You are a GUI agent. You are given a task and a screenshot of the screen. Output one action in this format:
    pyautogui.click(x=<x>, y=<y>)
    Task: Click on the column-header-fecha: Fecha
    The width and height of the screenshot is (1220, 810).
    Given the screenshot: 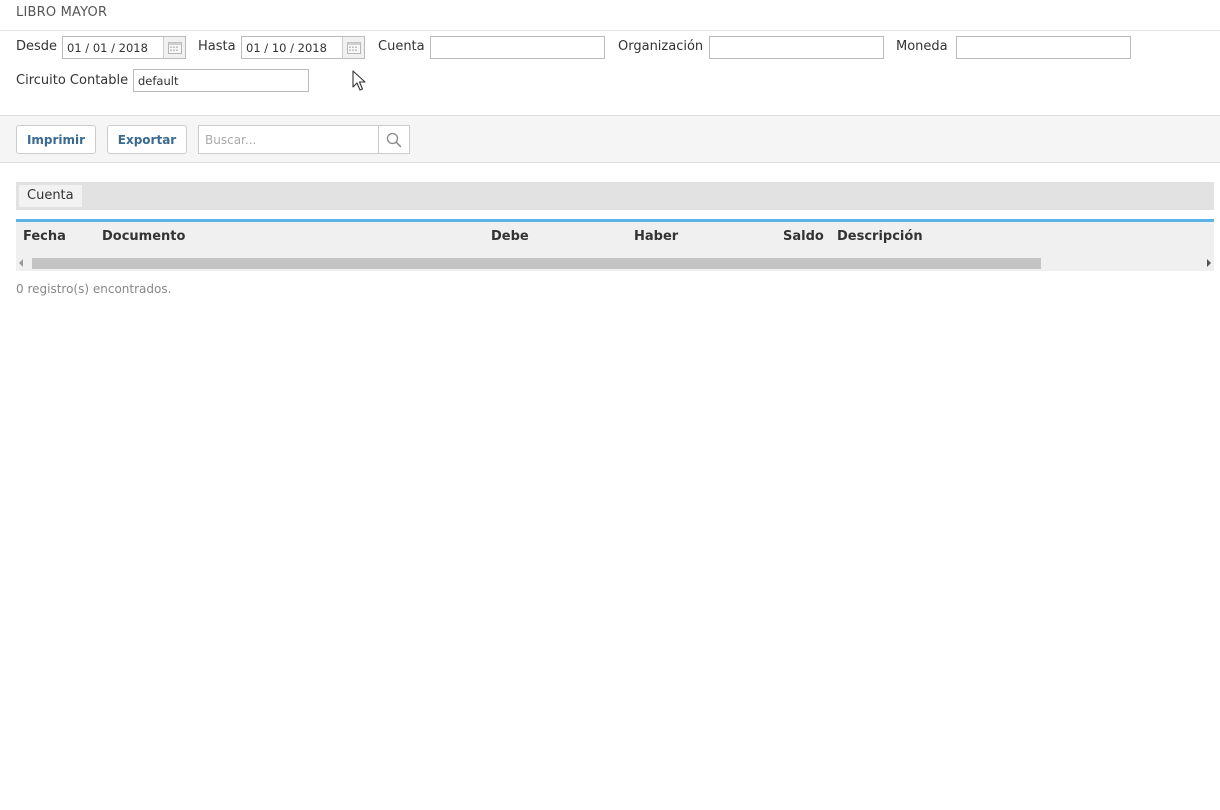 What is the action you would take?
    pyautogui.click(x=44, y=236)
    